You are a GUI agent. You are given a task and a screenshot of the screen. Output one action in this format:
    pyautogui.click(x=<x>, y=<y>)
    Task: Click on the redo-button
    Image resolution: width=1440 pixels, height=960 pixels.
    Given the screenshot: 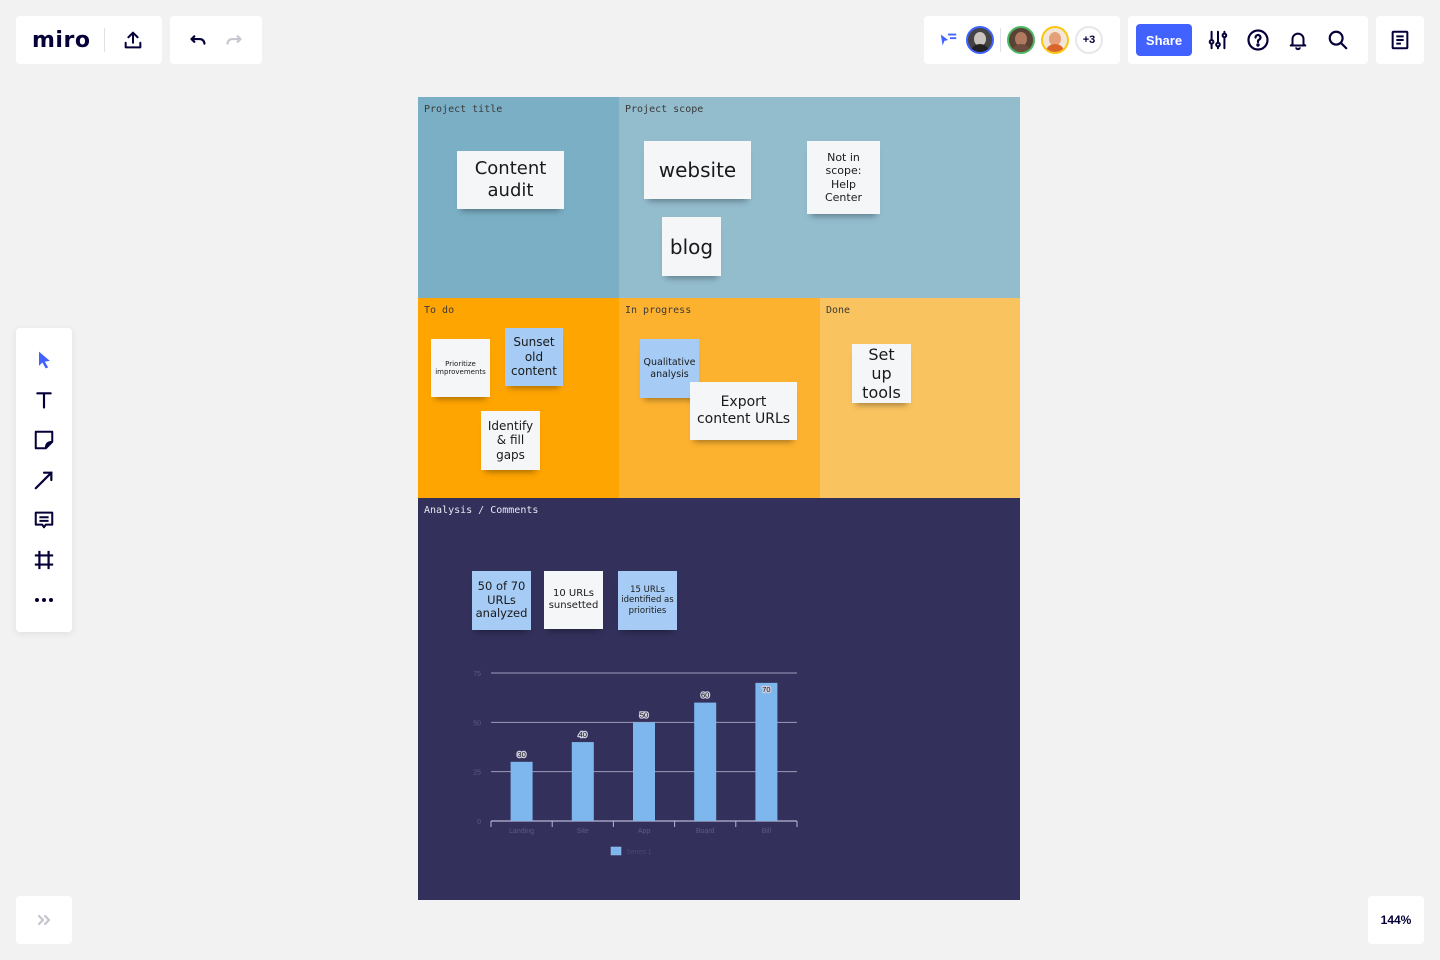 What is the action you would take?
    pyautogui.click(x=234, y=40)
    